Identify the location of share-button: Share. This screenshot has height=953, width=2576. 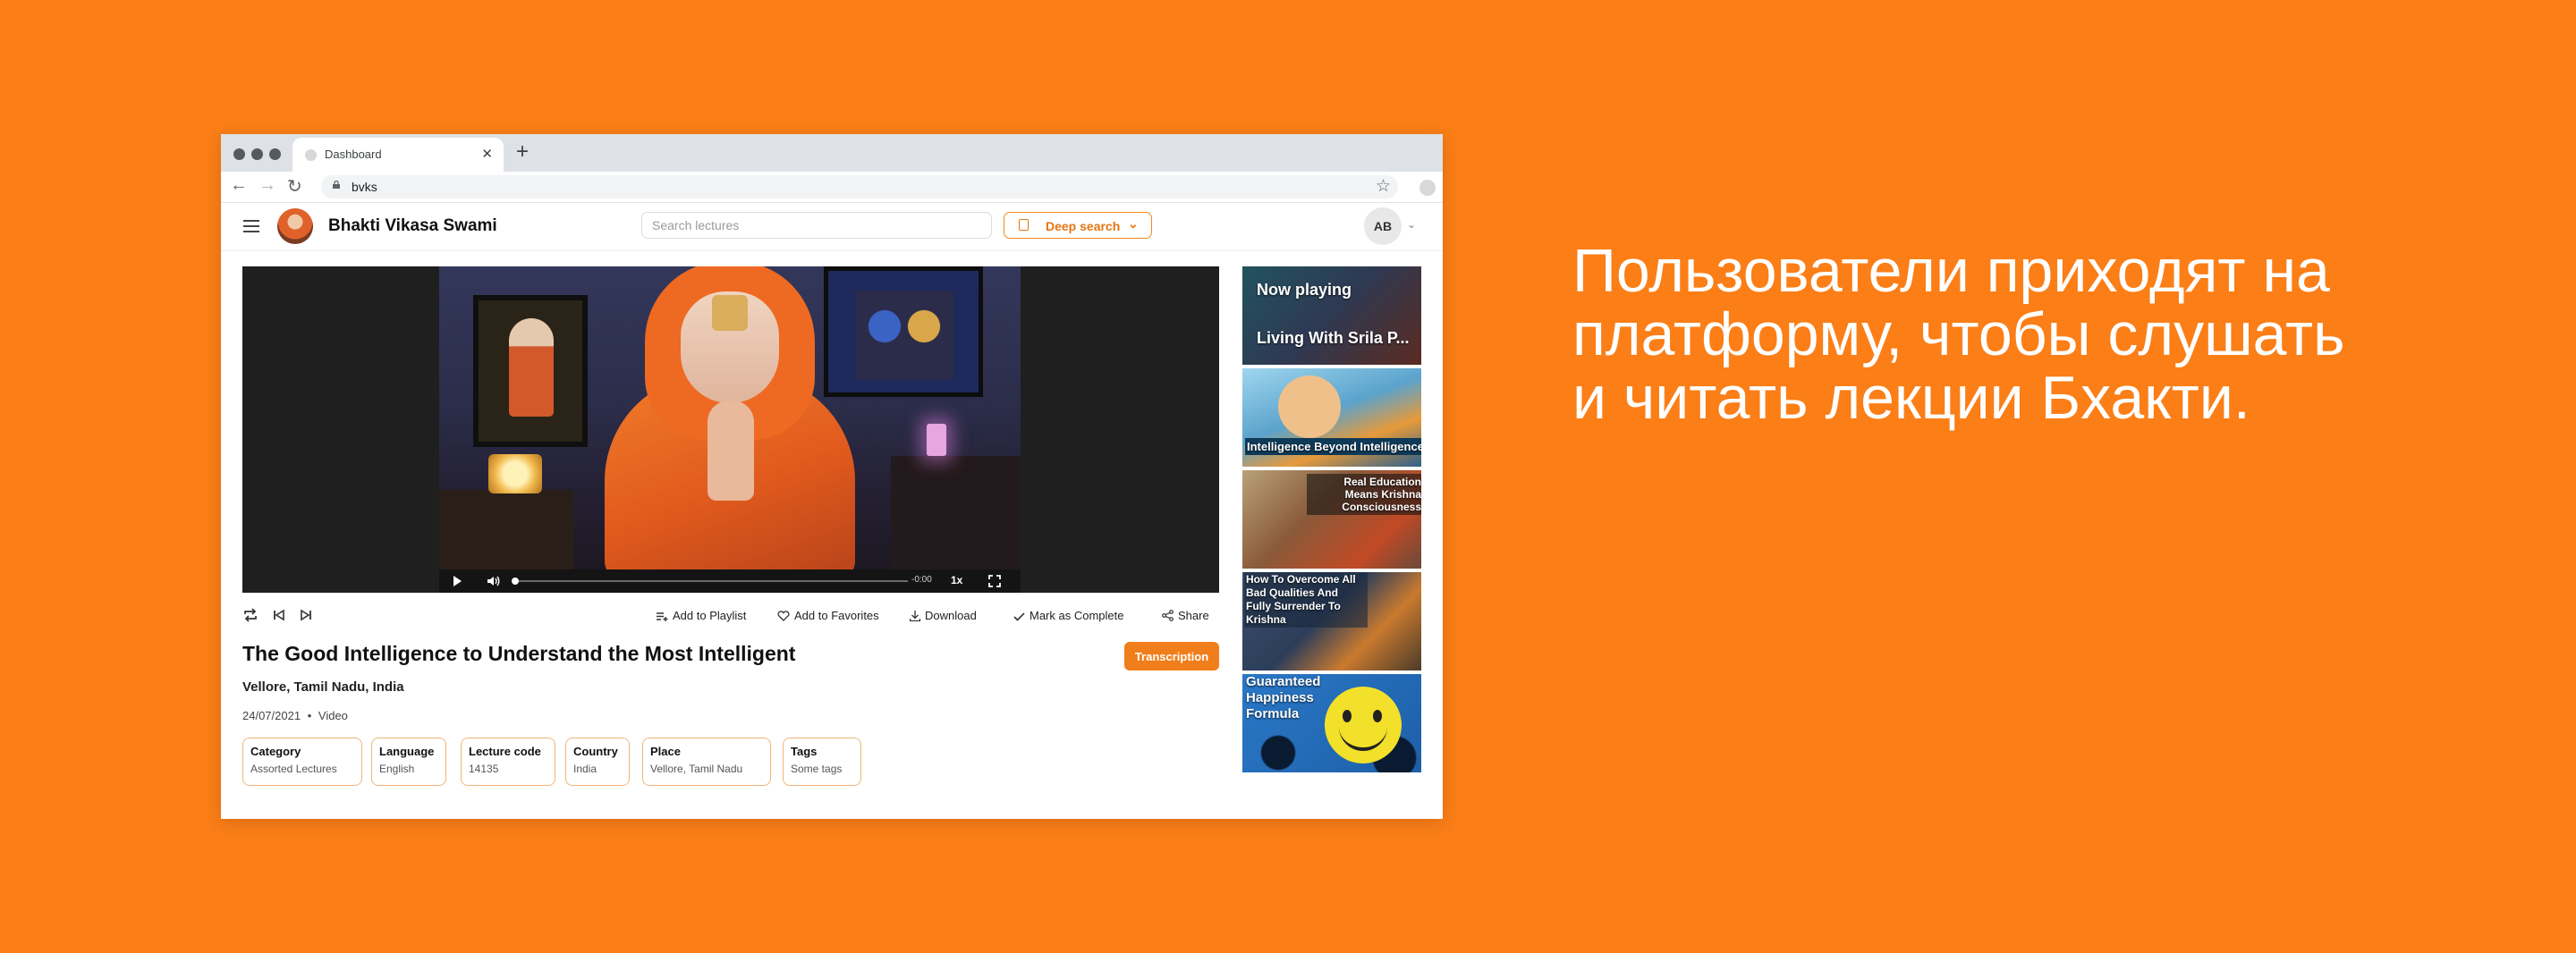
(1185, 616).